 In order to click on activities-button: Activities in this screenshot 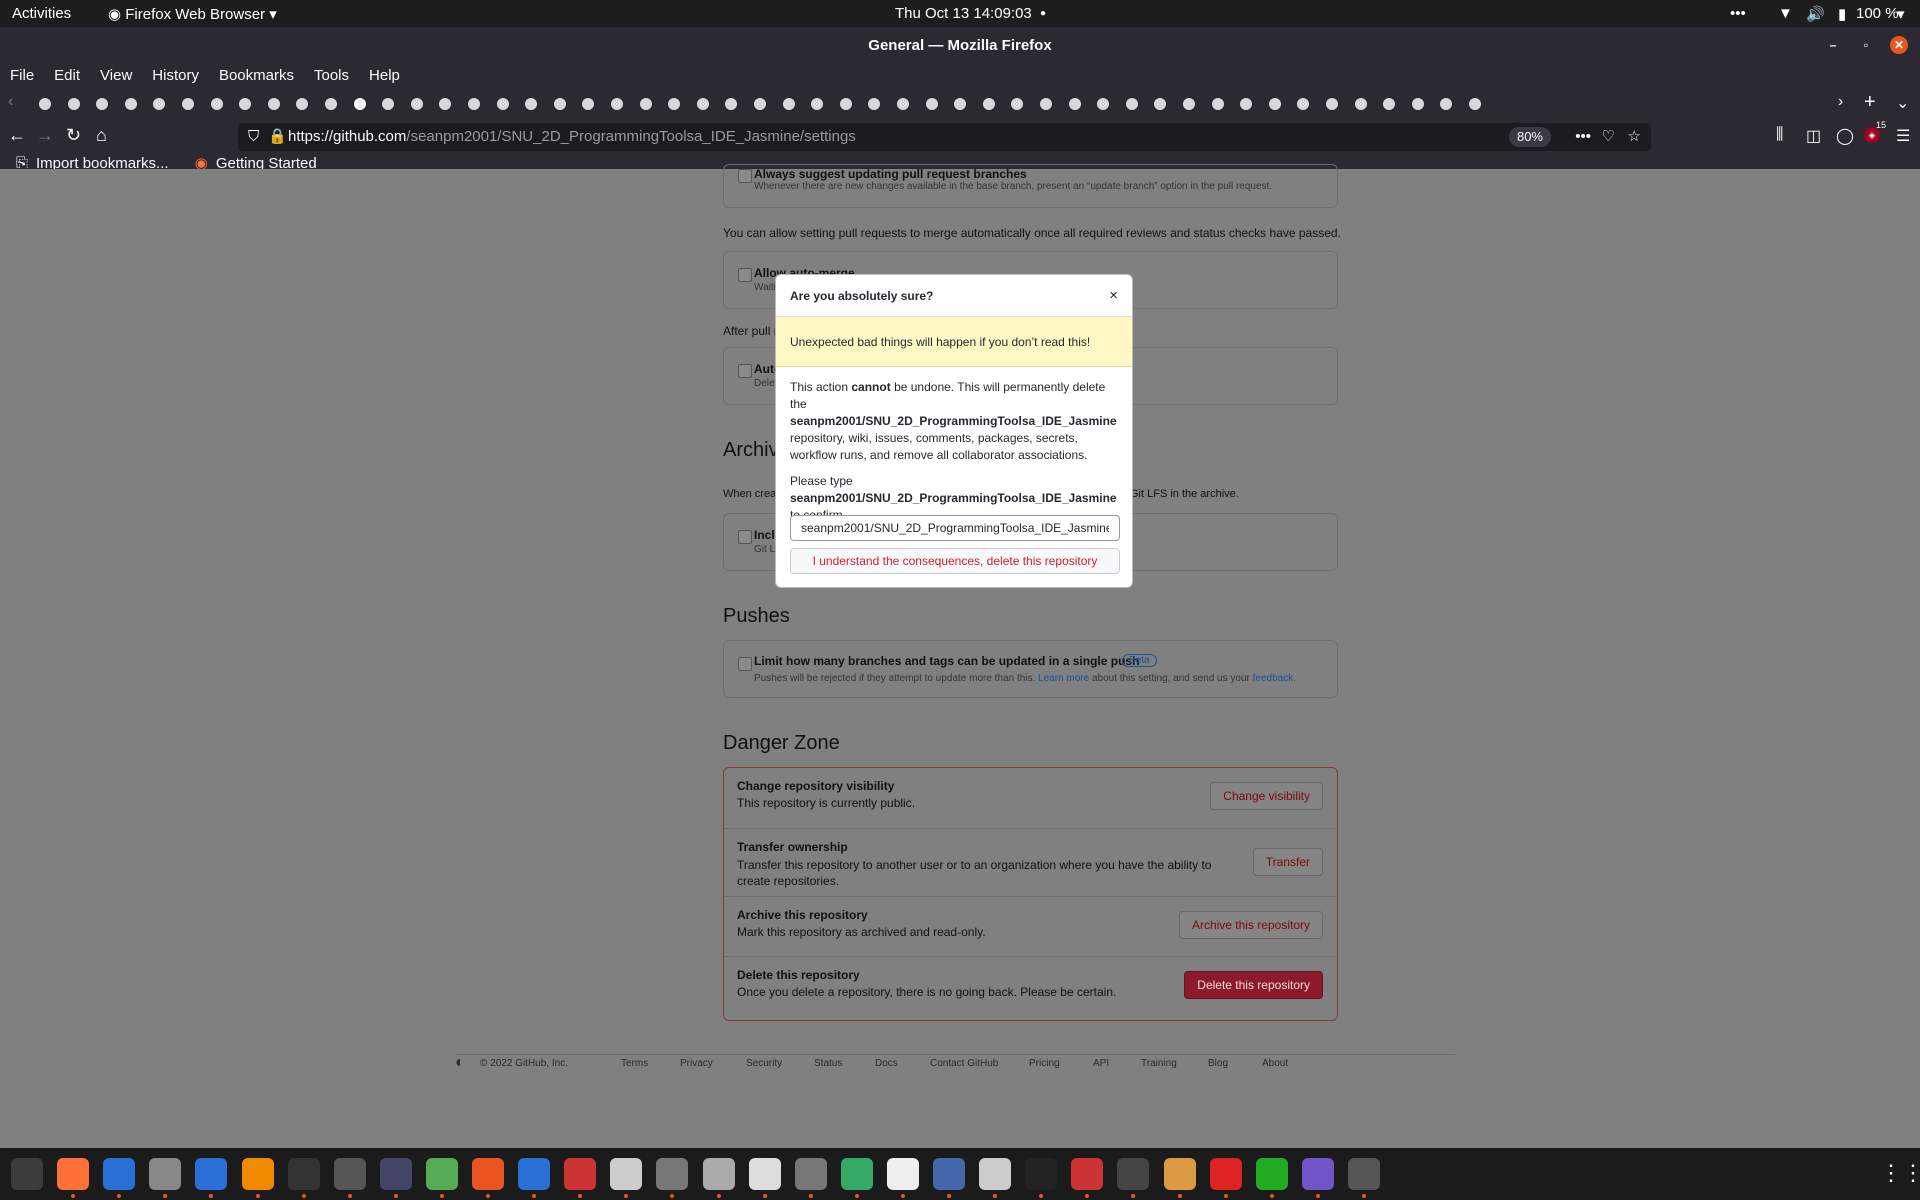, I will do `click(41, 13)`.